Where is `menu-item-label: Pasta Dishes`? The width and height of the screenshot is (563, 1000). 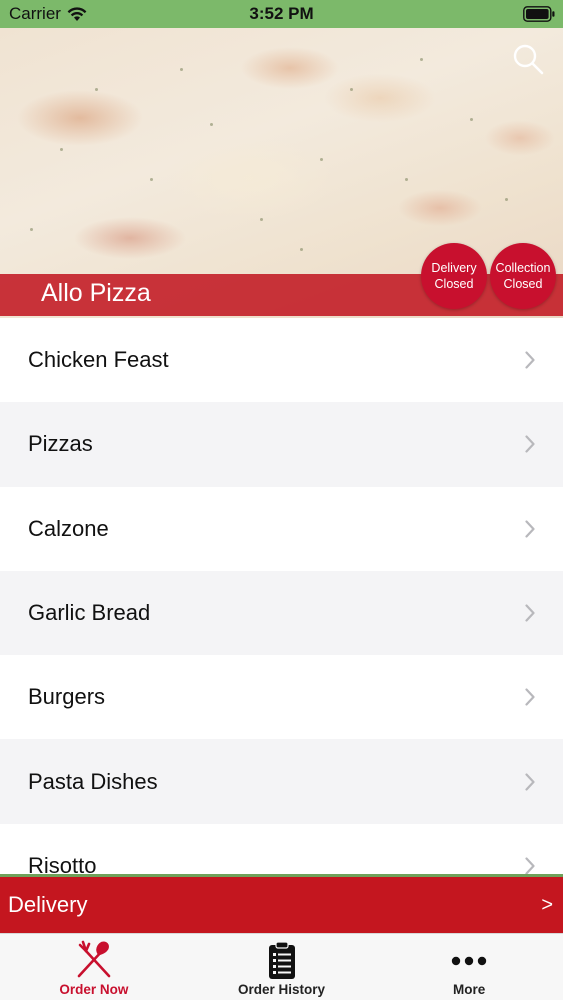 menu-item-label: Pasta Dishes is located at coordinates (93, 781).